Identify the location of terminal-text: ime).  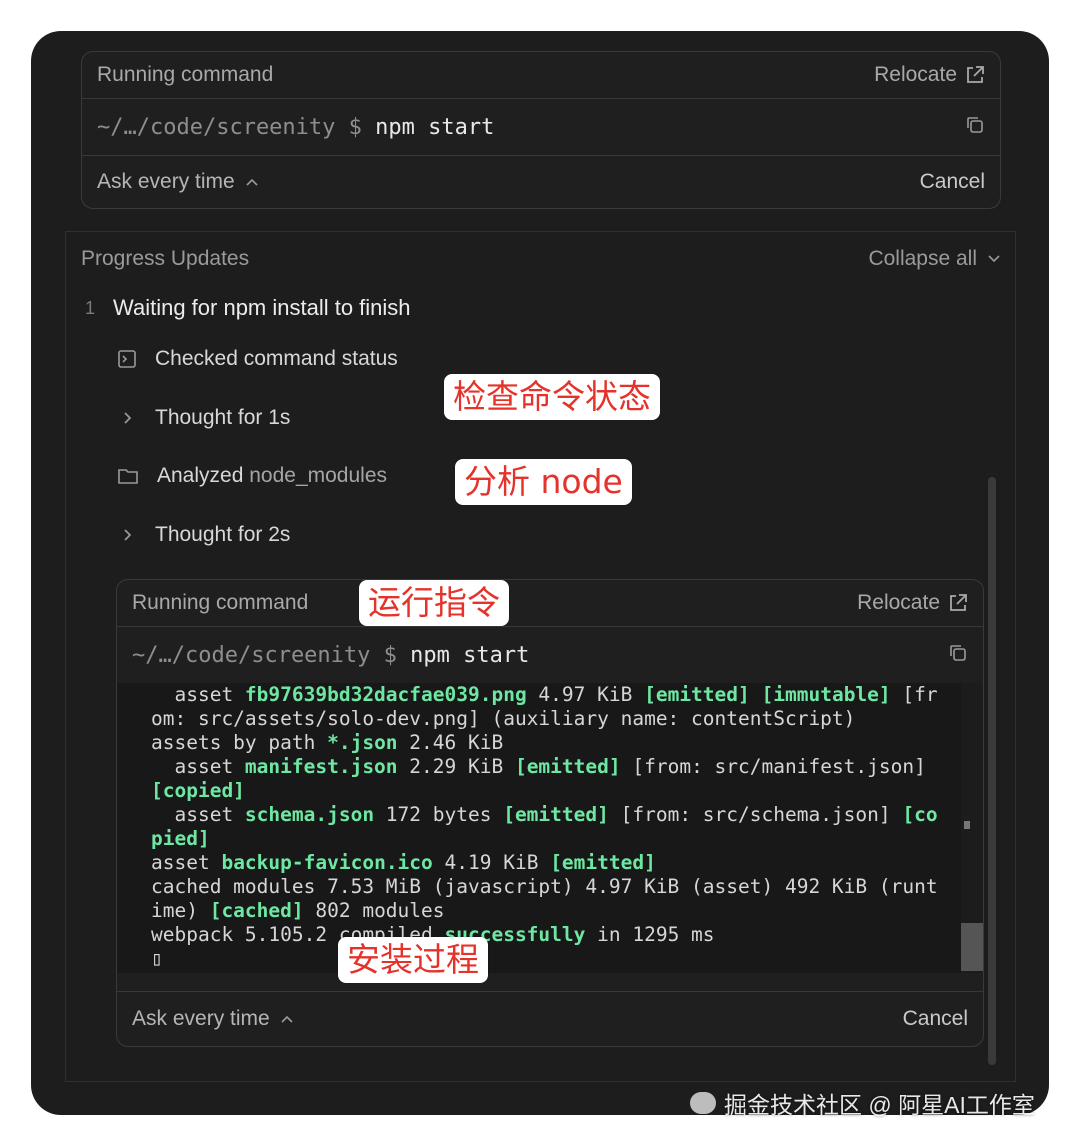
(180, 910).